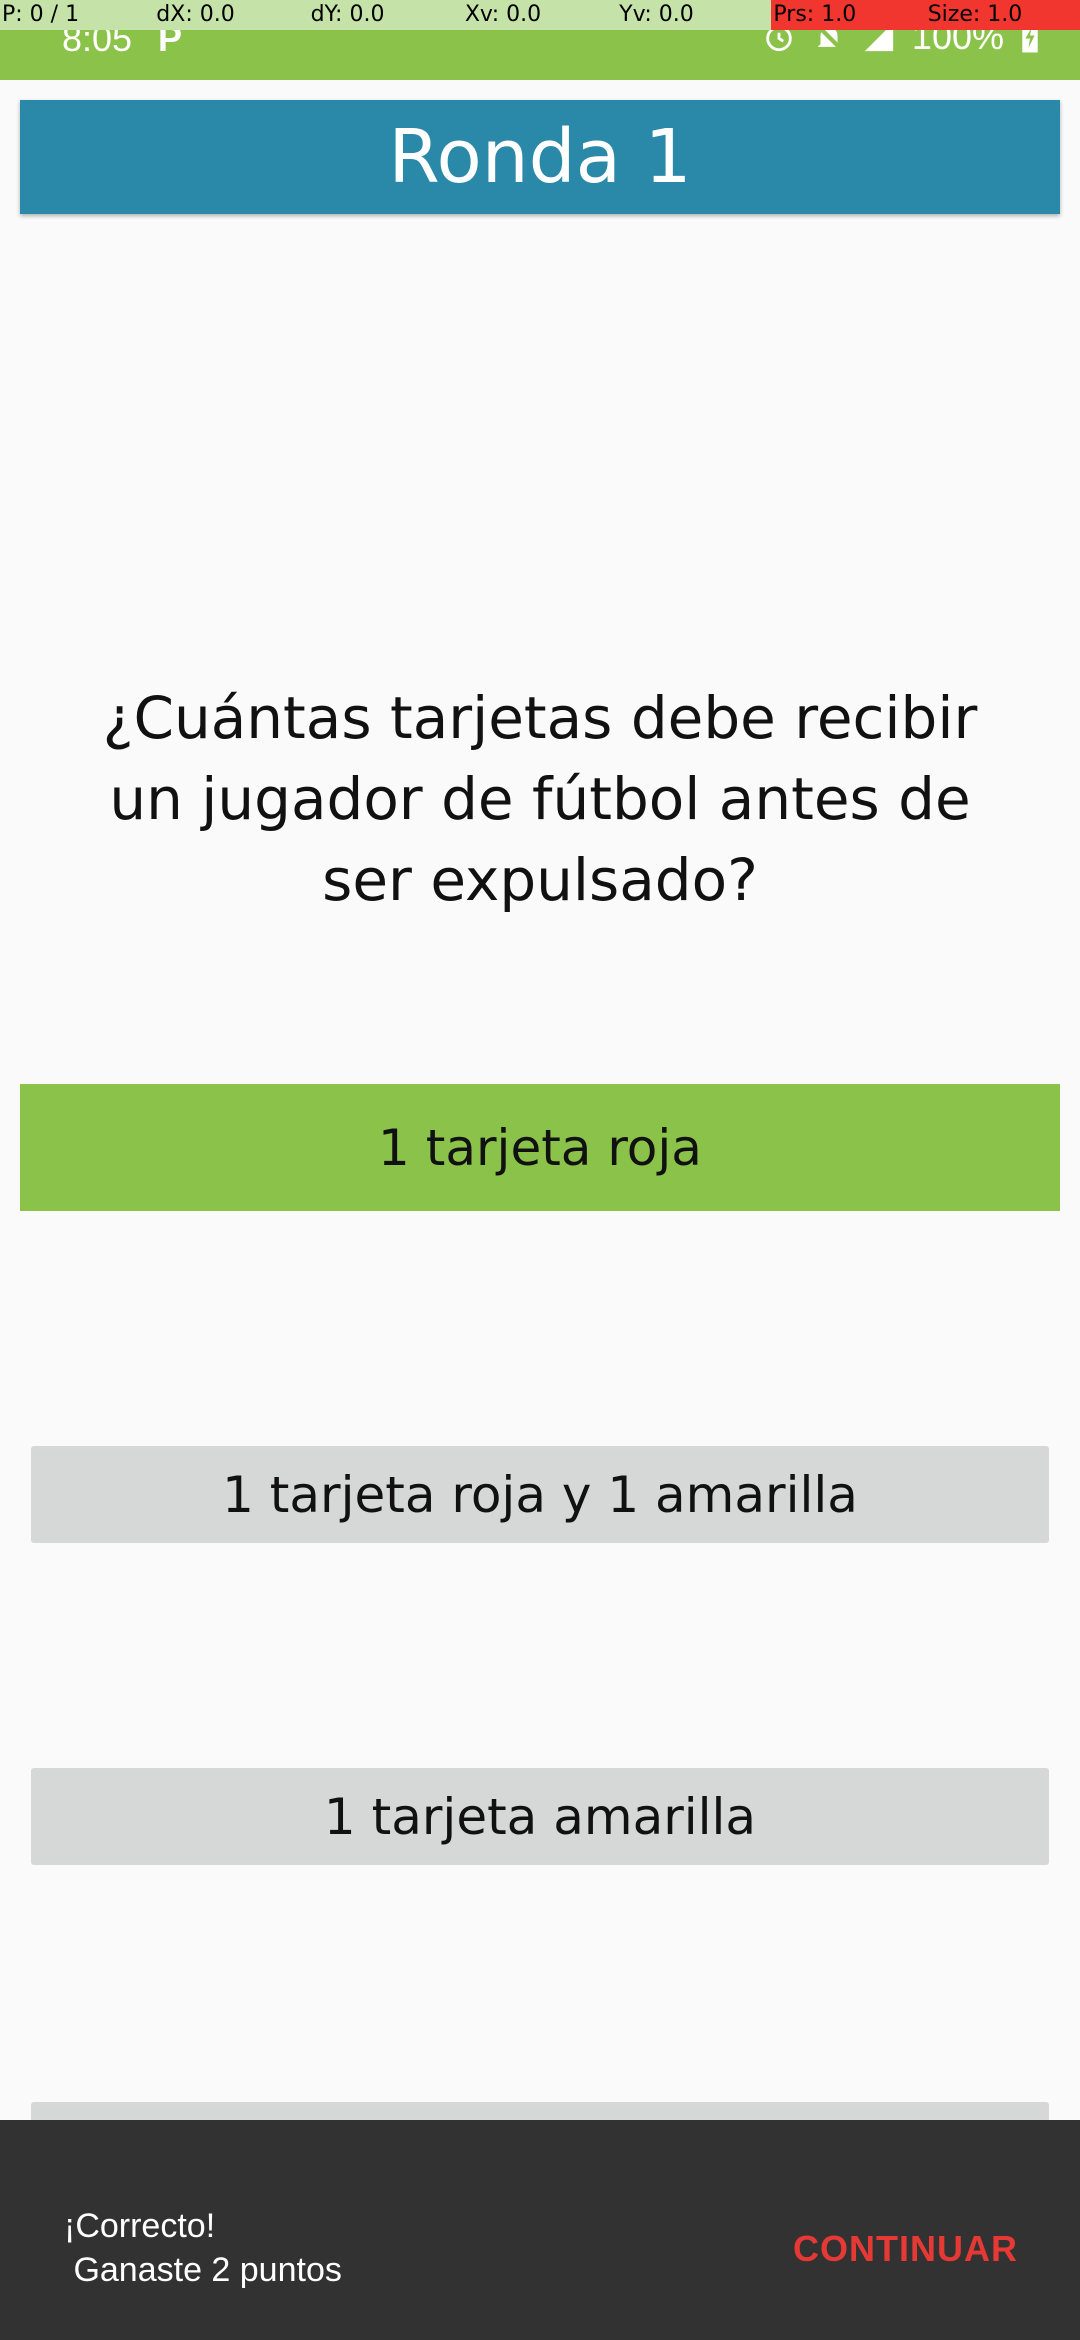  What do you see at coordinates (203, 2248) in the screenshot?
I see `snackbar-message: ¡Correcto! Ganaste 2 puntos` at bounding box center [203, 2248].